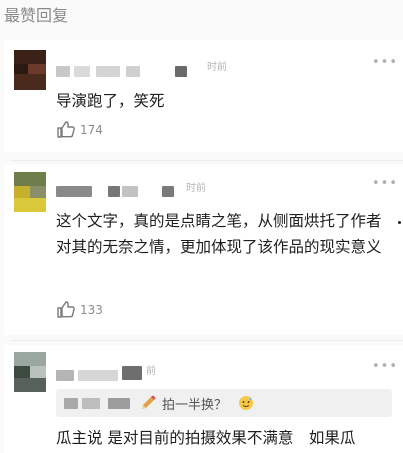 Image resolution: width=403 pixels, height=453 pixels. Describe the element at coordinates (151, 371) in the screenshot. I see `comment-time: 前` at that location.